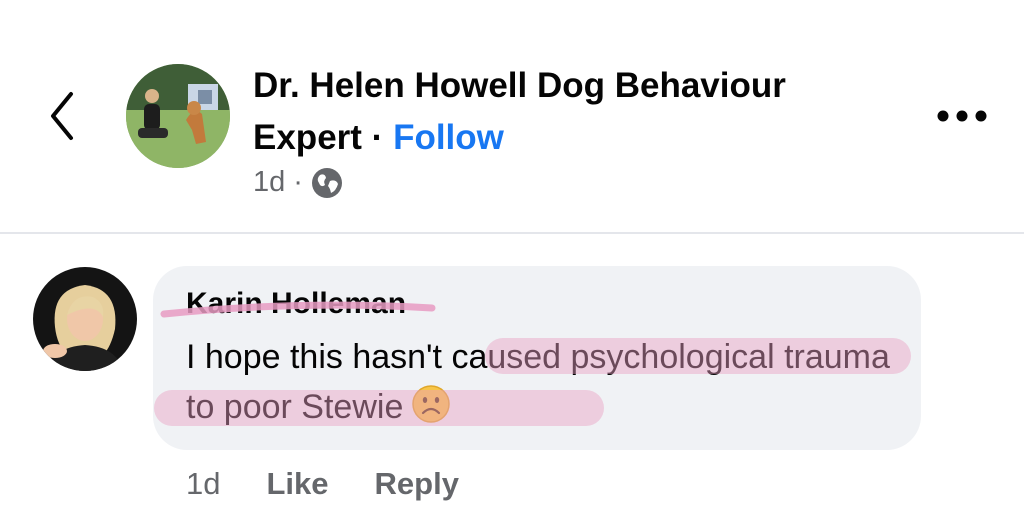 Image resolution: width=1024 pixels, height=528 pixels. What do you see at coordinates (417, 484) in the screenshot?
I see `reply-button: Reply` at bounding box center [417, 484].